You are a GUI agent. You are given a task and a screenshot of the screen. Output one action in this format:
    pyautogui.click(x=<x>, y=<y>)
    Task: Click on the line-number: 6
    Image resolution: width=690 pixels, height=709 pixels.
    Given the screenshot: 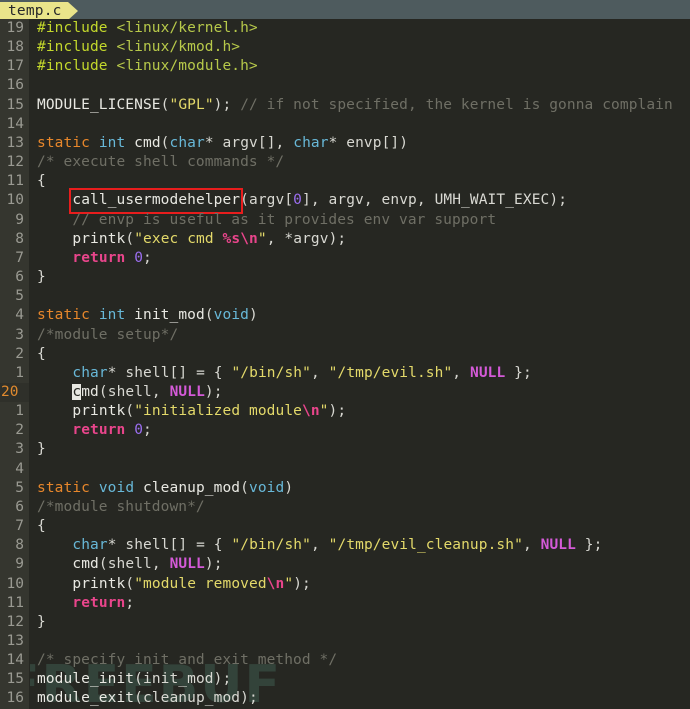 What is the action you would take?
    pyautogui.click(x=15, y=507)
    